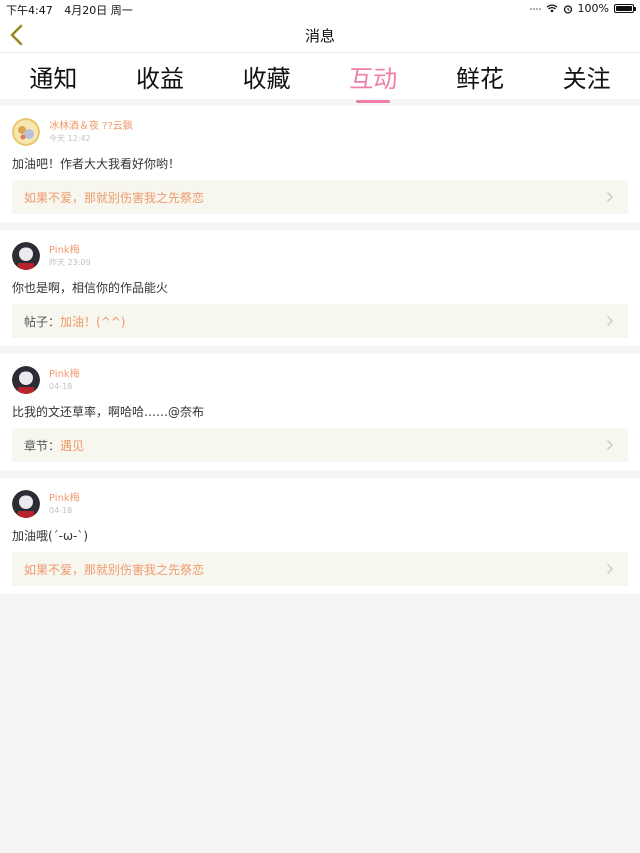  I want to click on list-item: Pink梅 04-18 比我的文还草率，啊哈哈……@奈布 章节： 遇见, so click(320, 412).